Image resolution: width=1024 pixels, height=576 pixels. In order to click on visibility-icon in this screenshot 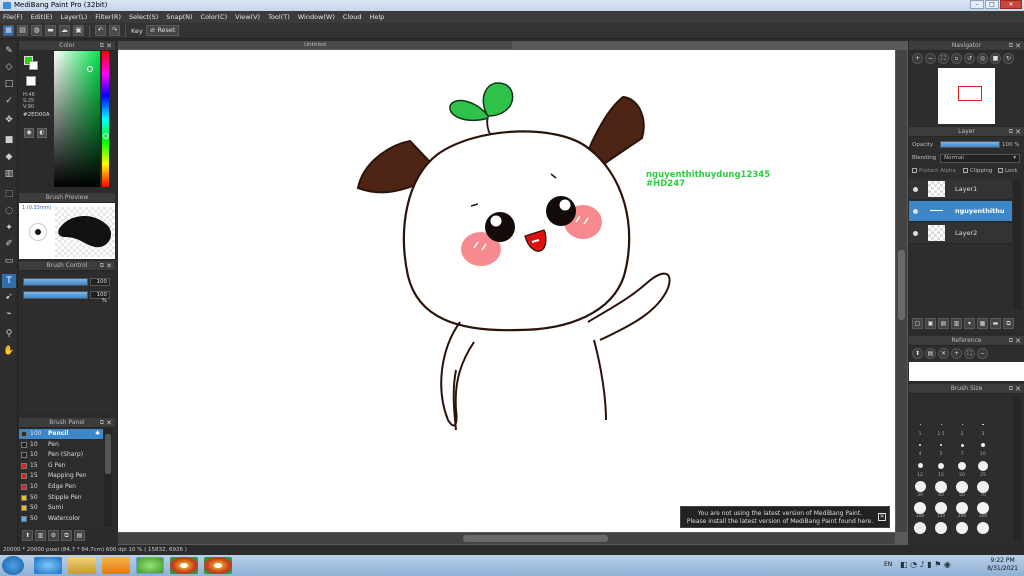, I will do `click(915, 211)`.